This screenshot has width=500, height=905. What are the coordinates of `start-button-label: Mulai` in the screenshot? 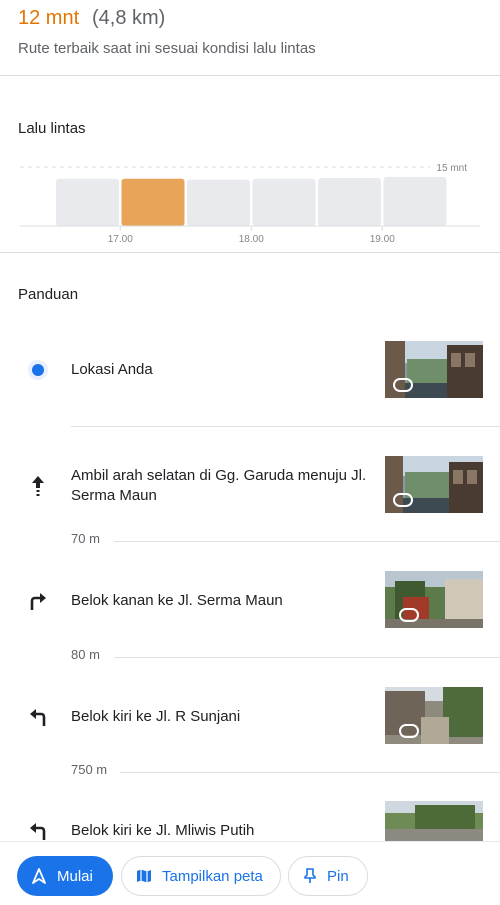 It's located at (75, 876).